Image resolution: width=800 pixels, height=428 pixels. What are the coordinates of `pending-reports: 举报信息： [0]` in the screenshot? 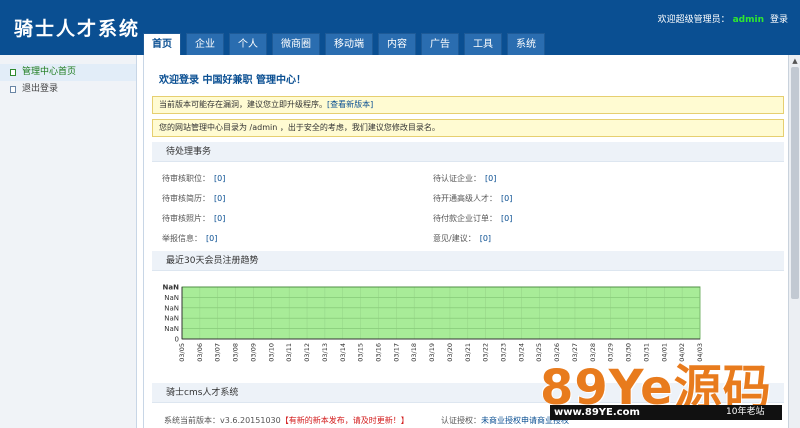 It's located at (189, 238).